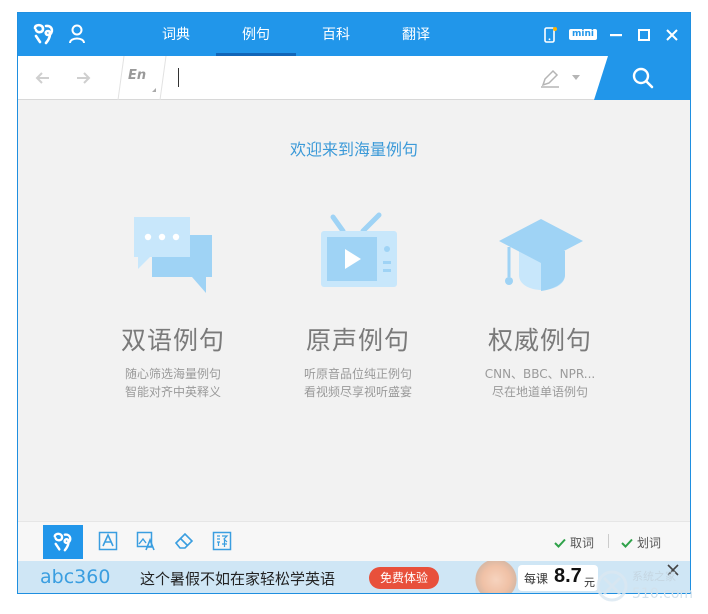  I want to click on select-word-toggle: 划词, so click(641, 542).